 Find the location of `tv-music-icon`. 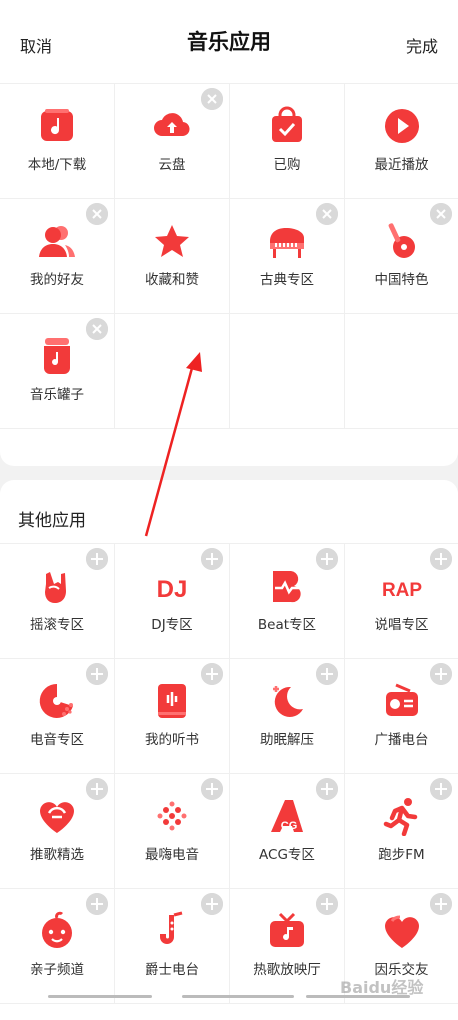

tv-music-icon is located at coordinates (287, 929).